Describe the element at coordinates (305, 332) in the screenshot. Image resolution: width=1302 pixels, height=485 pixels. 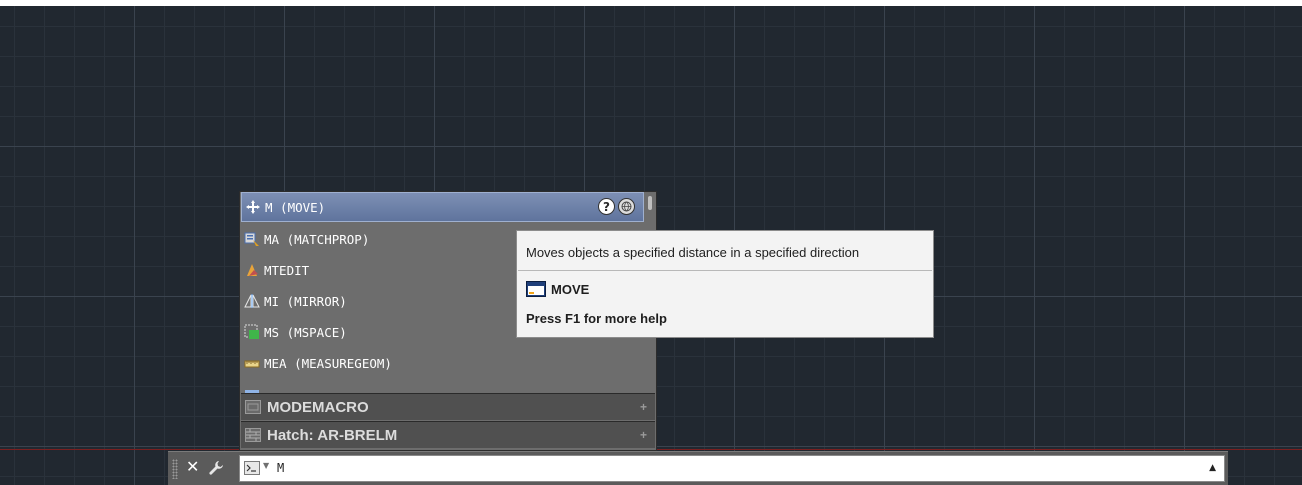
I see `suggestion-label: MS (MSPACE)` at that location.